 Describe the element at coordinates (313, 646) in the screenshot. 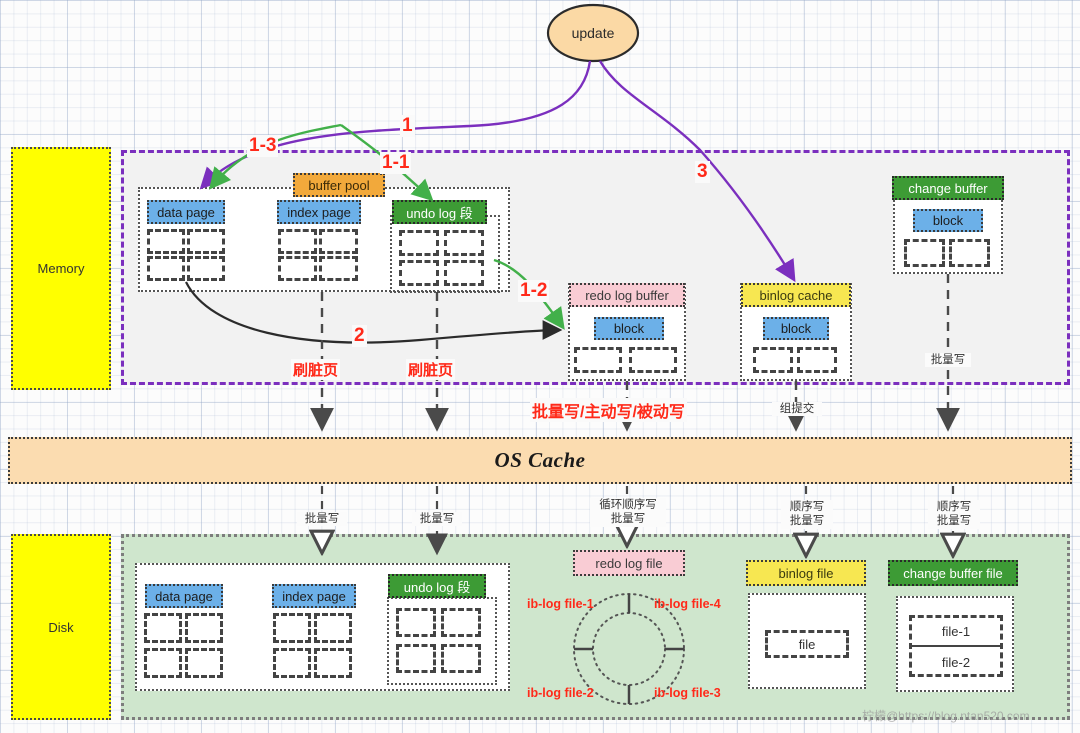

I see `disk-index-page-cells` at that location.